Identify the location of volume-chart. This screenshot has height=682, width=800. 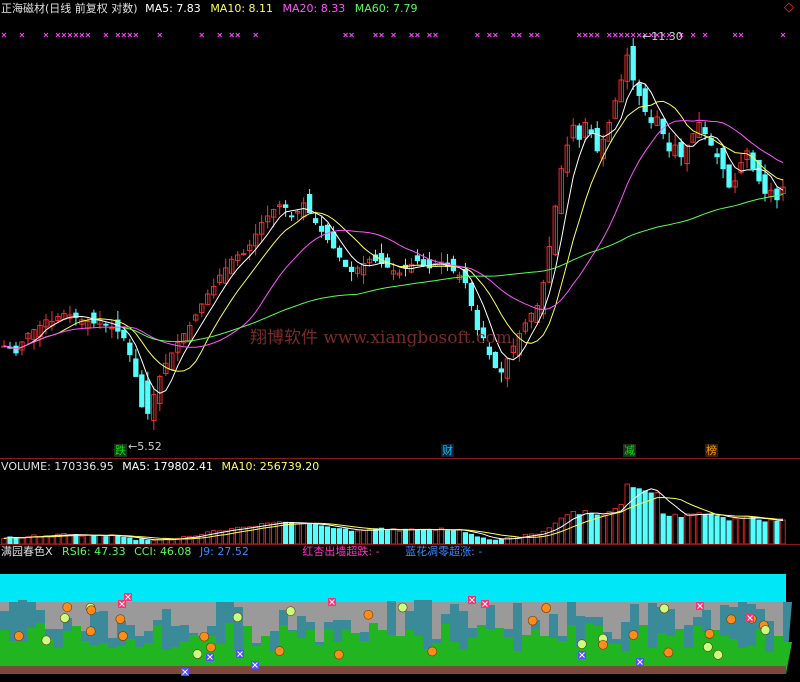
(393, 514).